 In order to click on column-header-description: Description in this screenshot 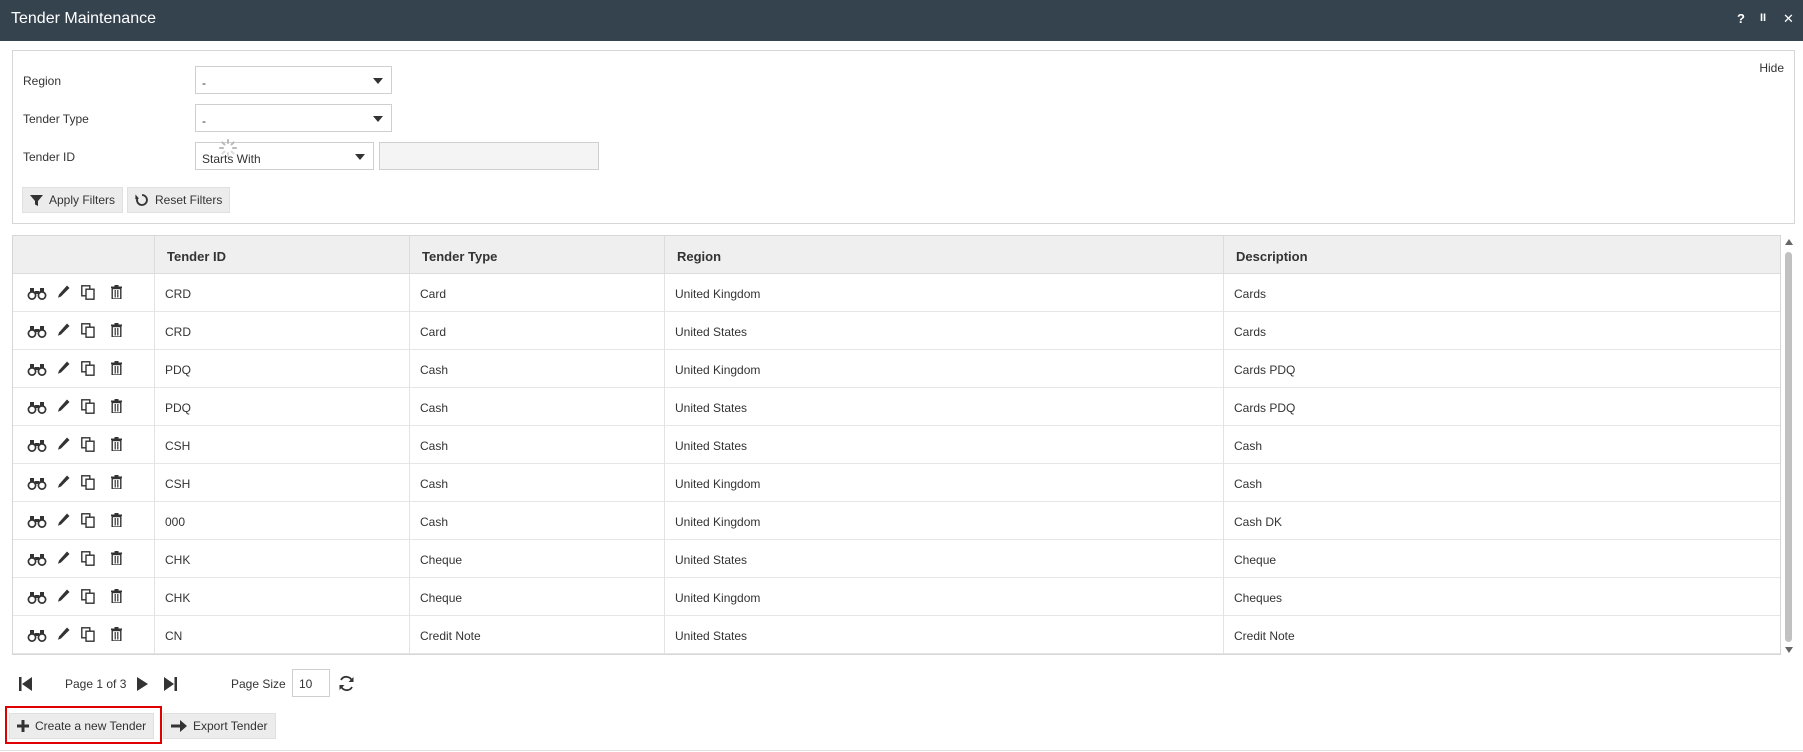, I will do `click(1501, 255)`.